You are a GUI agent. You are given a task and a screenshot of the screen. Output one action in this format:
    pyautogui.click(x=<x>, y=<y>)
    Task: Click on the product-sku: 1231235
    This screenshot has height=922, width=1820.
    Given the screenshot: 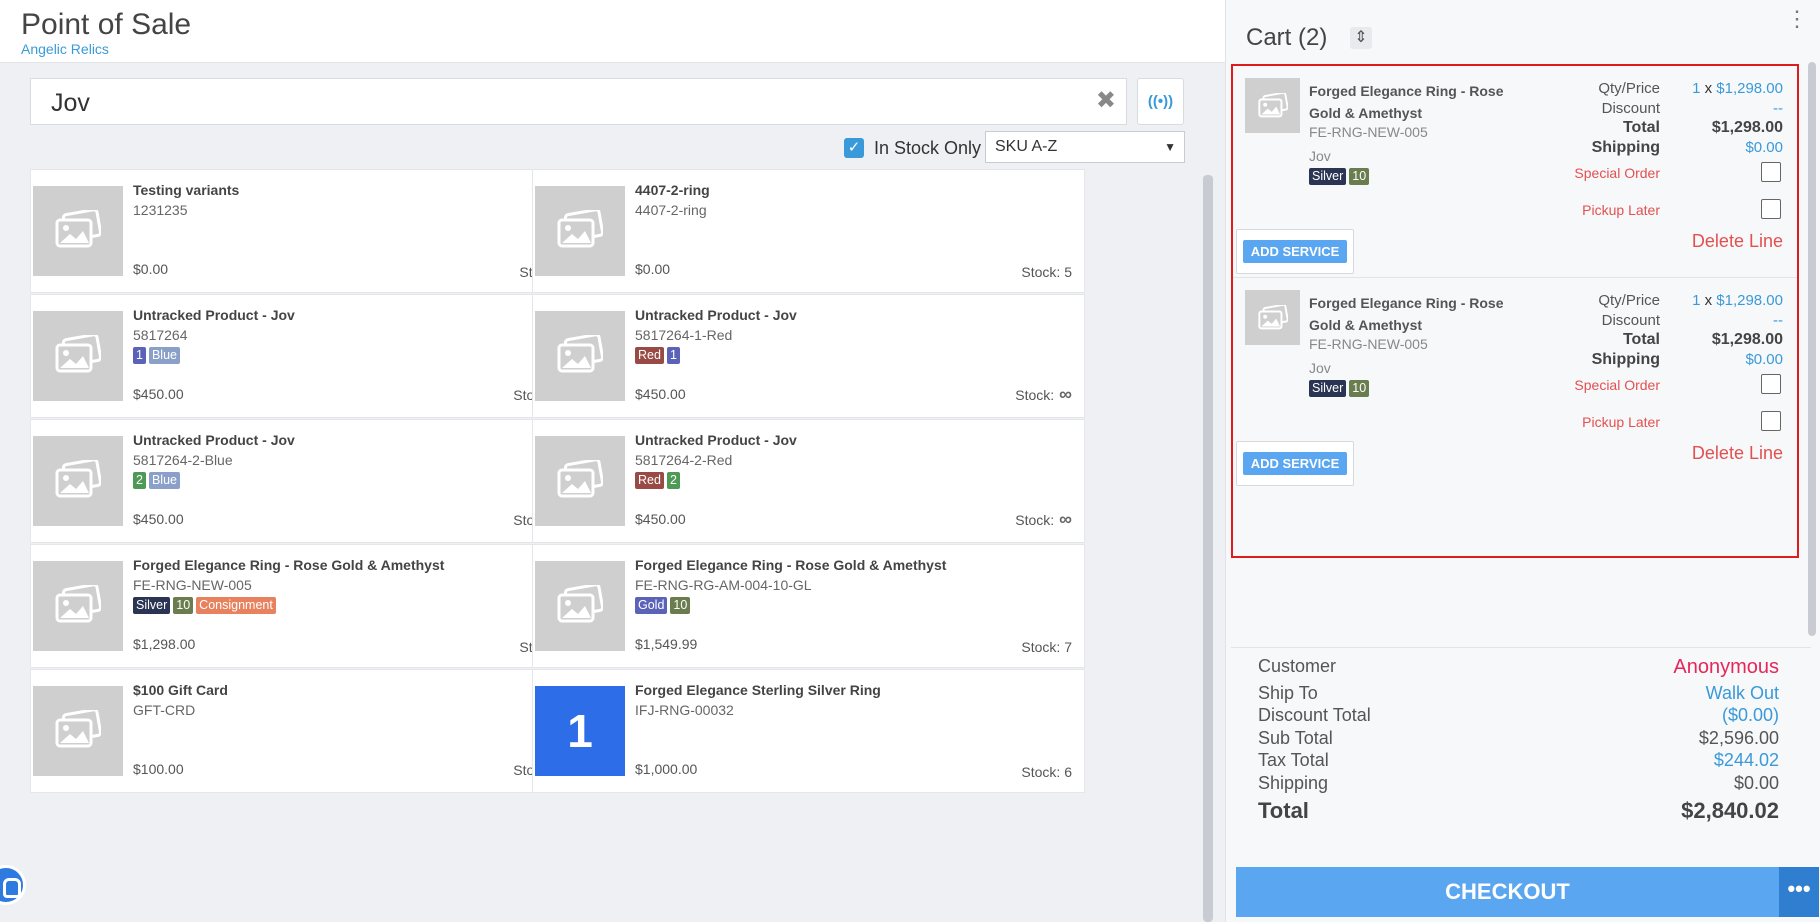 What is the action you would take?
    pyautogui.click(x=160, y=210)
    